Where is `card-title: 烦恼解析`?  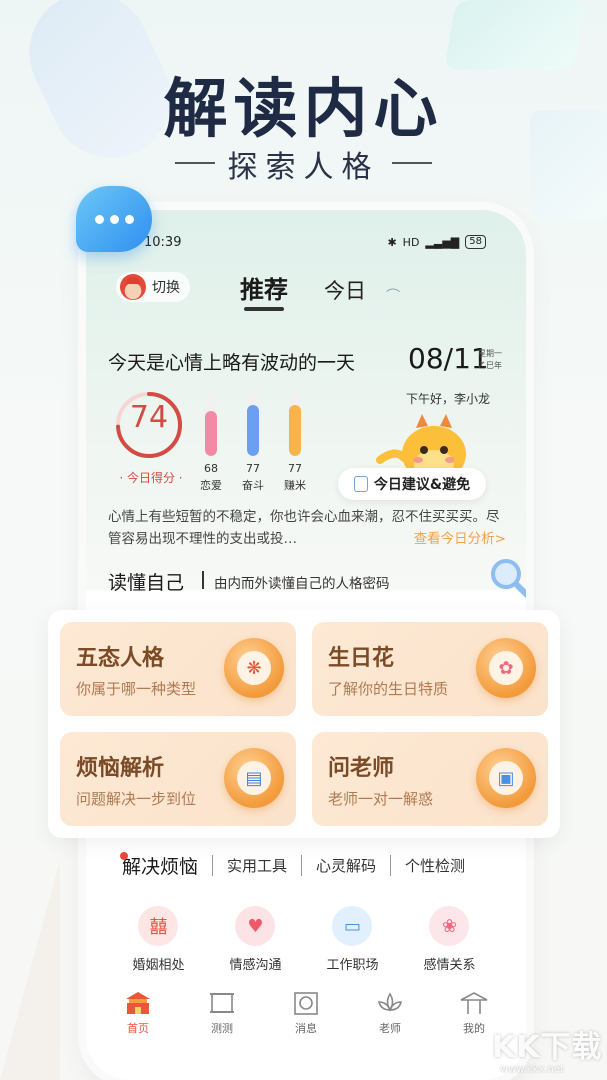
card-title: 烦恼解析 is located at coordinates (120, 768).